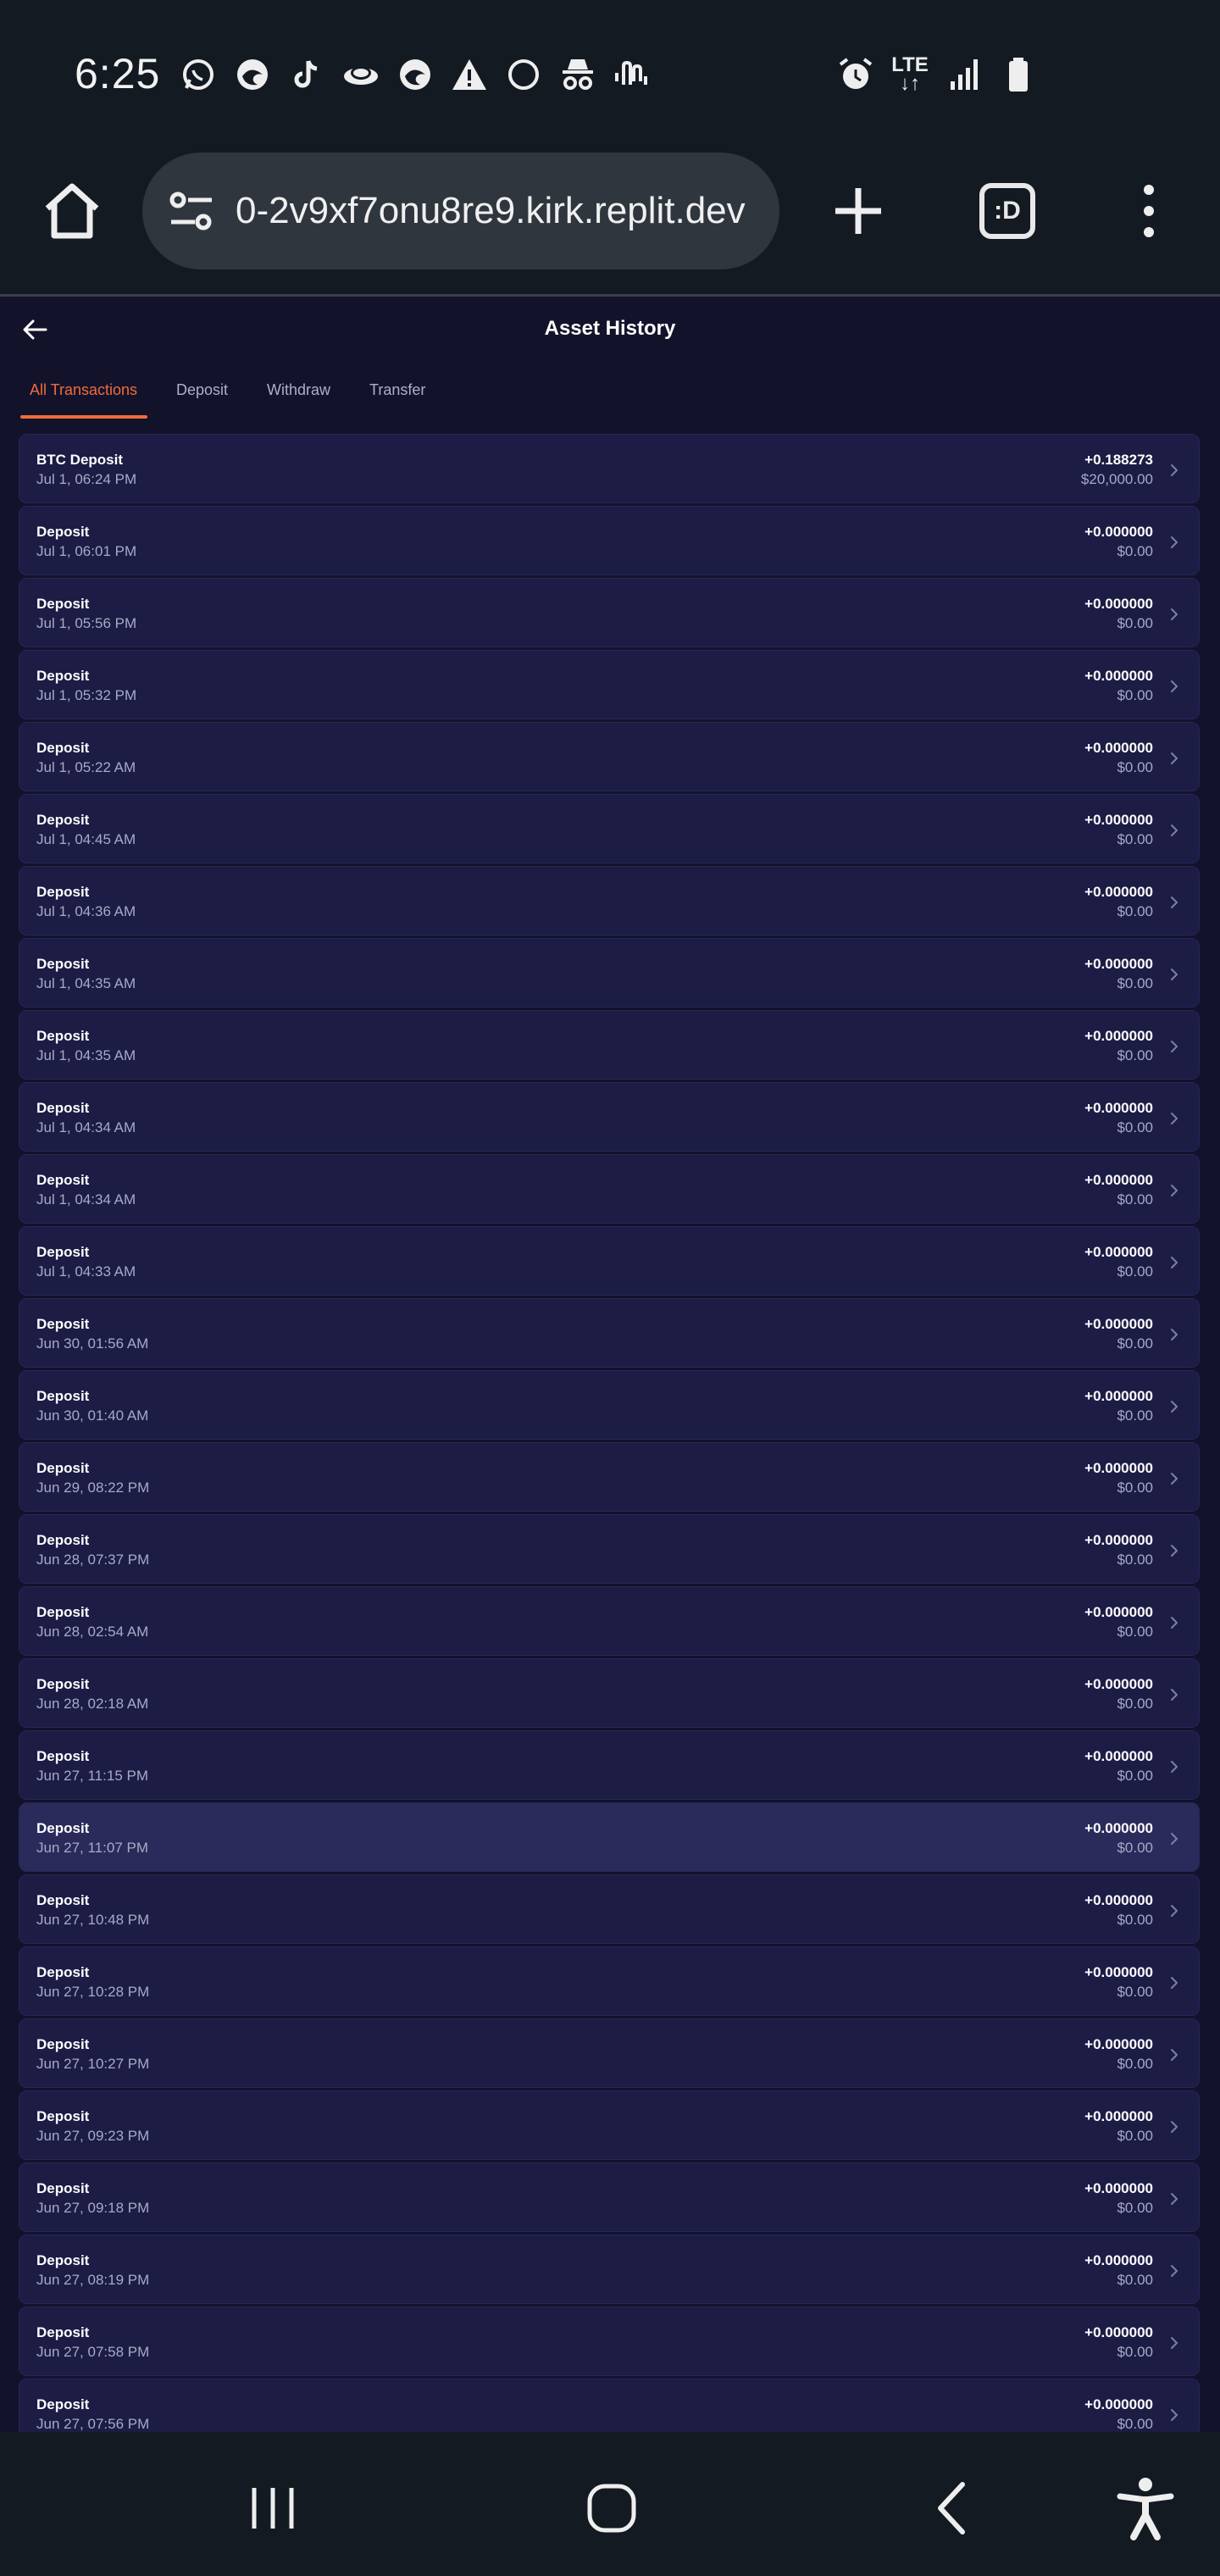 The height and width of the screenshot is (2576, 1220). I want to click on page-header: Asset History, so click(610, 326).